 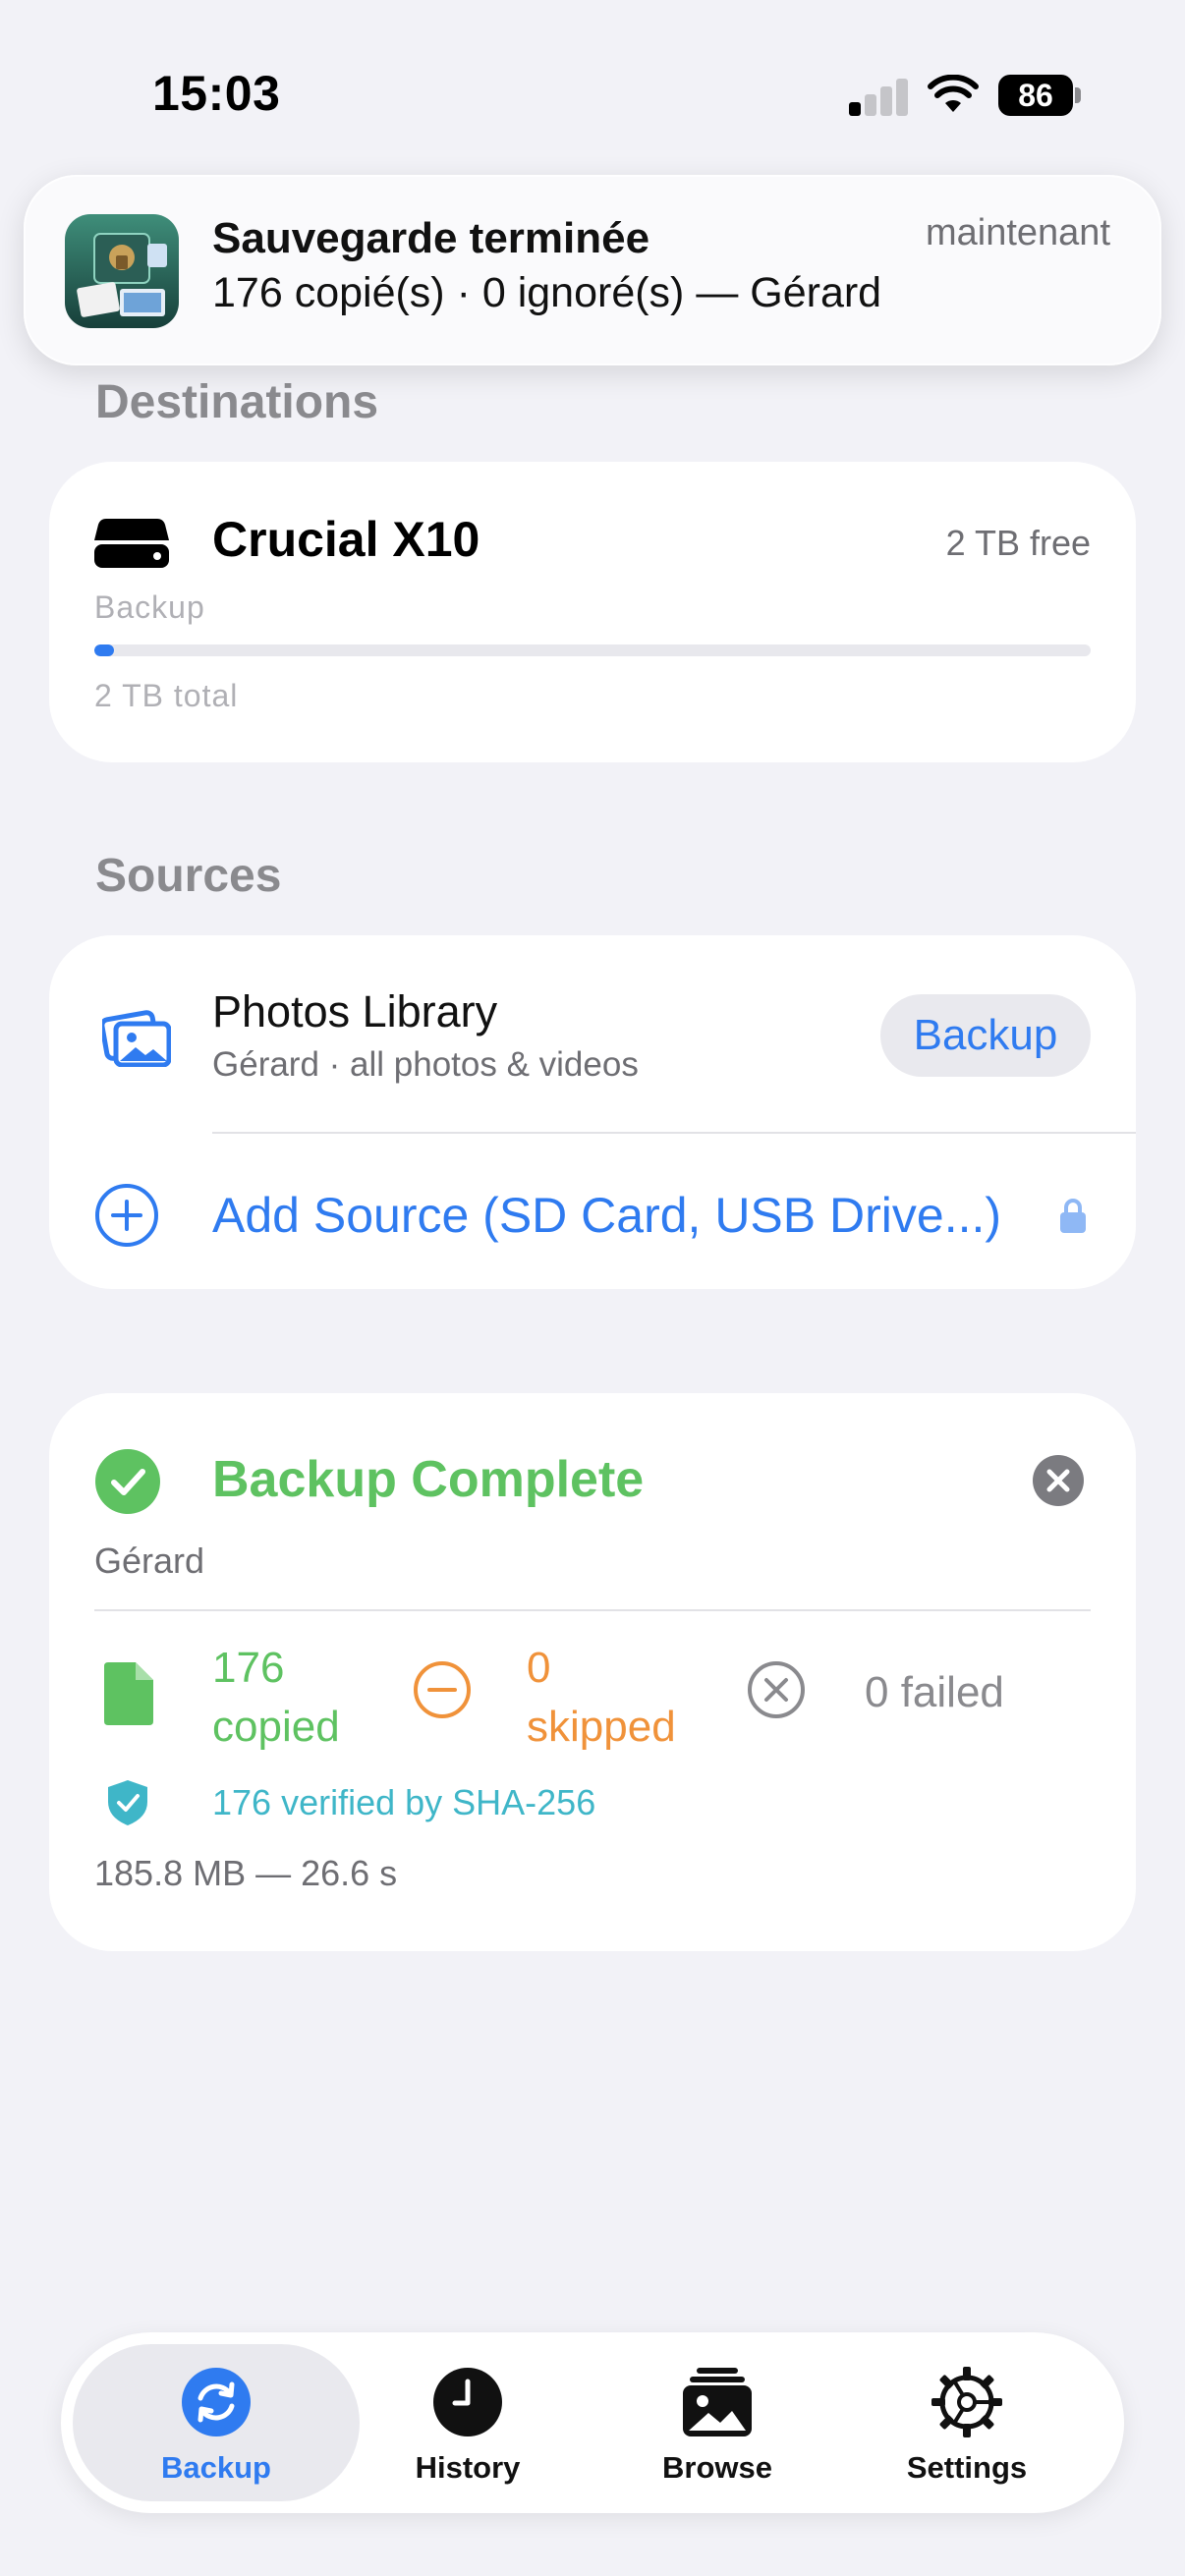 What do you see at coordinates (717, 2467) in the screenshot?
I see `tab-label: Browse` at bounding box center [717, 2467].